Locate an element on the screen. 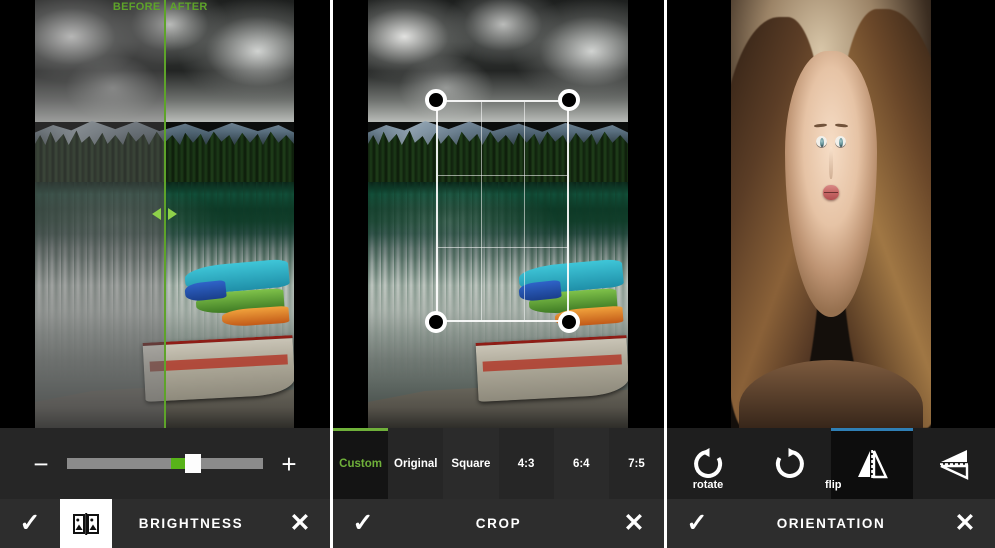 The height and width of the screenshot is (548, 995). rotate-clockwise-icon is located at coordinates (789, 462).